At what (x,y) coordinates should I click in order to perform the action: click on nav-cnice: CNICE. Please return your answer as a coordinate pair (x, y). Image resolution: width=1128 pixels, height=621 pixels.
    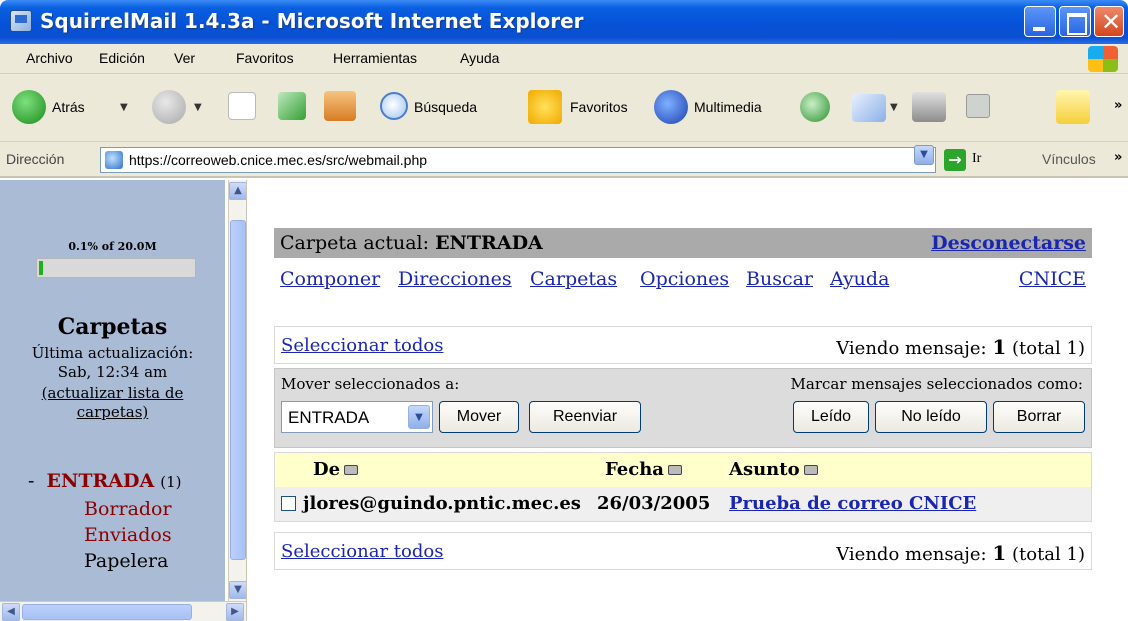
    Looking at the image, I should click on (1052, 279).